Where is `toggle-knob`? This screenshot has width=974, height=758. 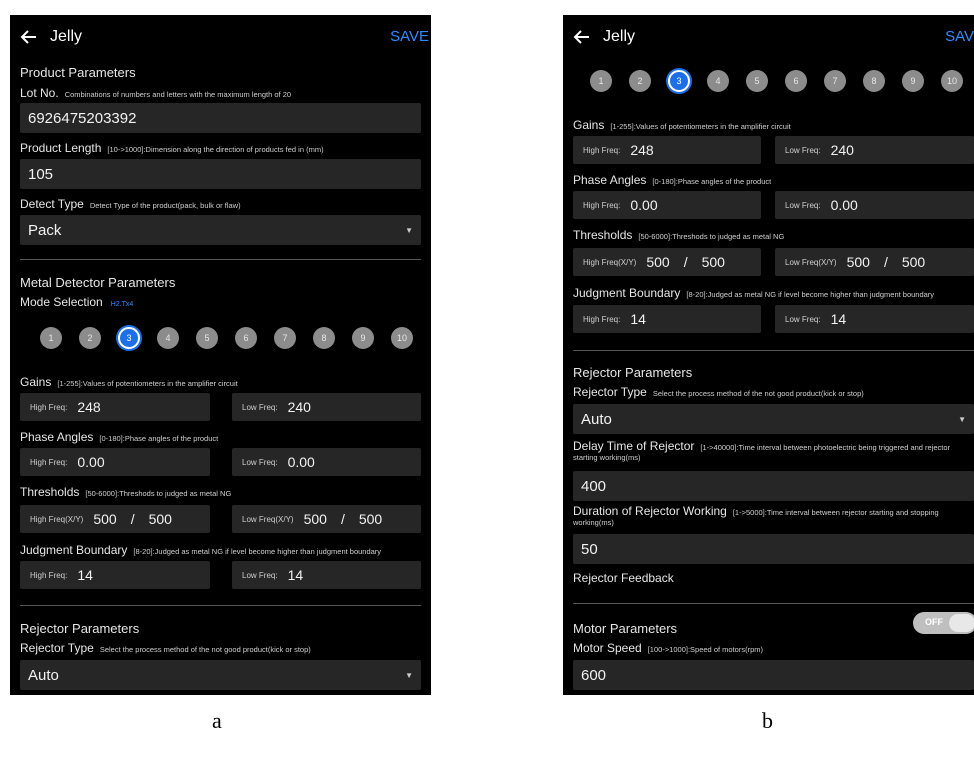 toggle-knob is located at coordinates (961, 623).